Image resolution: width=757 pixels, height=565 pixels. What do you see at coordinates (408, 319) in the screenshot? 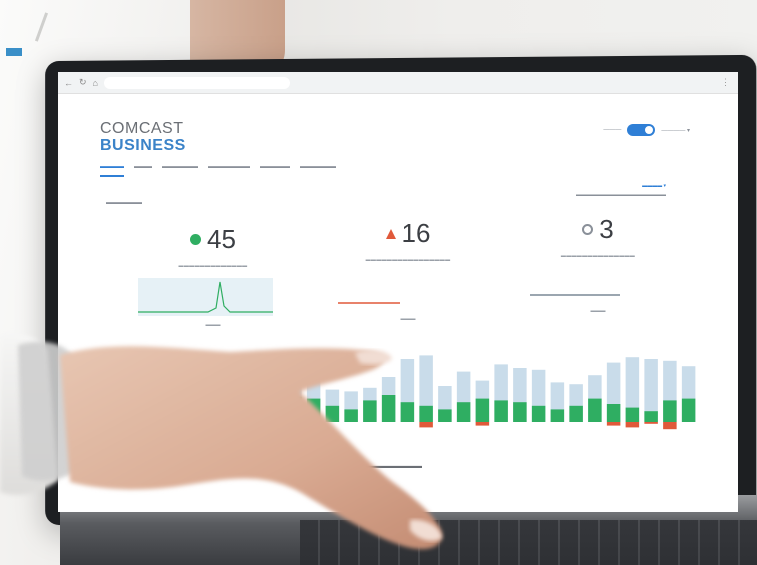
I see `kpi-2-footer: ▬▬▬` at bounding box center [408, 319].